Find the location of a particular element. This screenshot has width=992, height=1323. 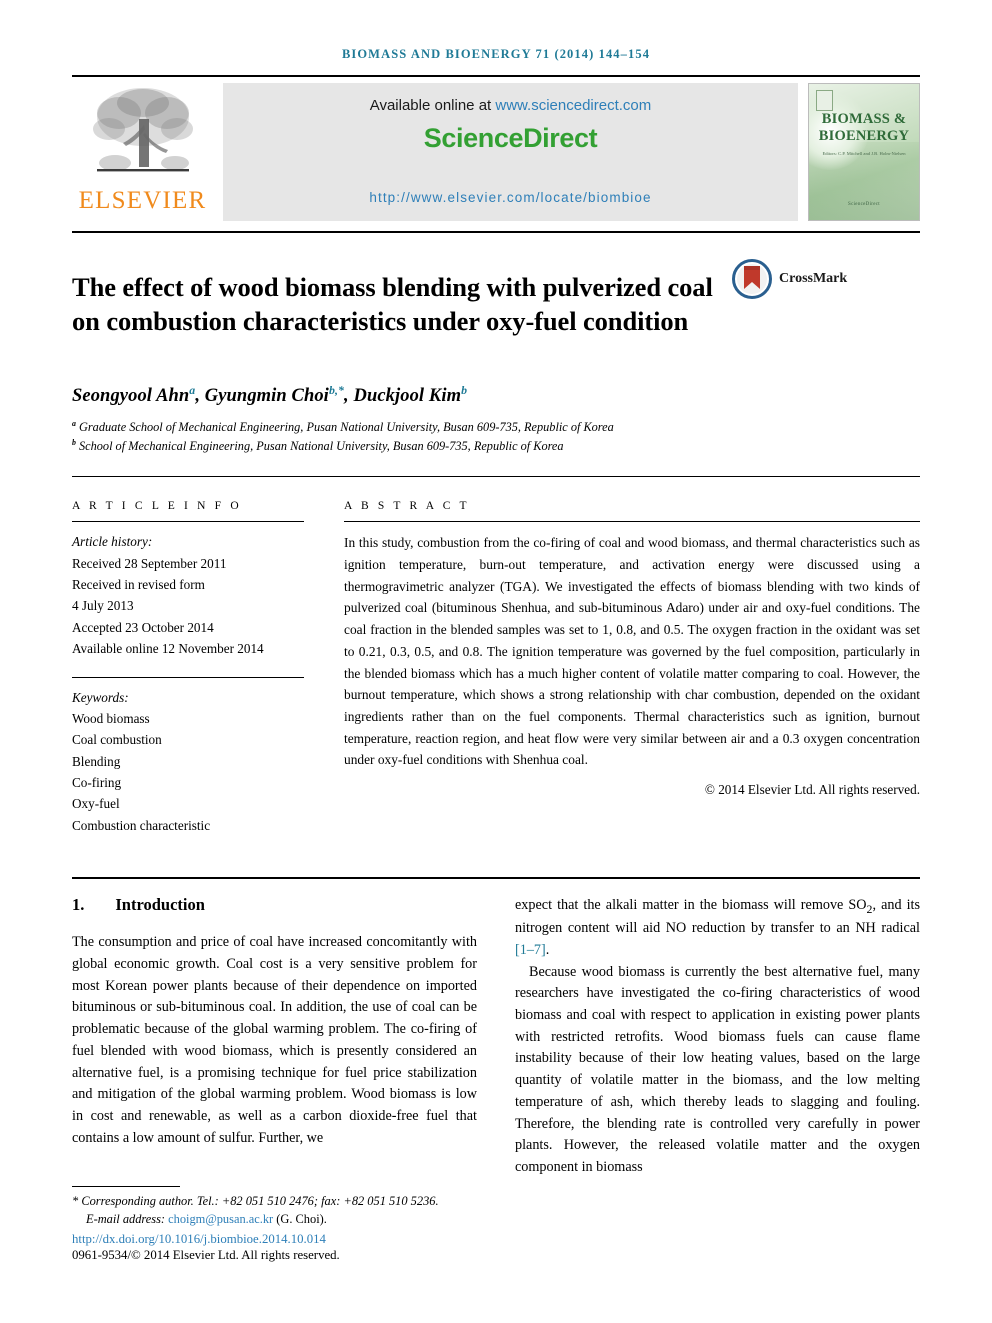

elsevier-logo: ELSEVIER is located at coordinates (142, 153).